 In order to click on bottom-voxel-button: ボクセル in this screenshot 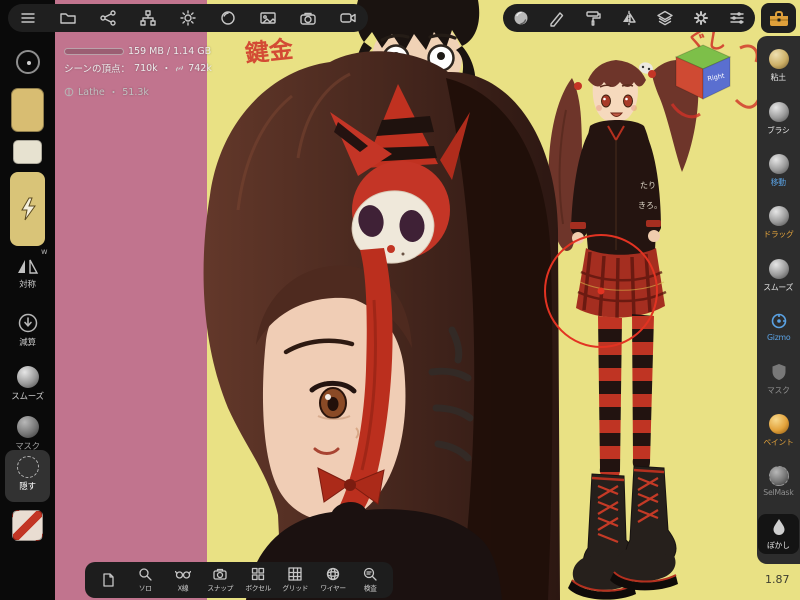, I will do `click(258, 580)`.